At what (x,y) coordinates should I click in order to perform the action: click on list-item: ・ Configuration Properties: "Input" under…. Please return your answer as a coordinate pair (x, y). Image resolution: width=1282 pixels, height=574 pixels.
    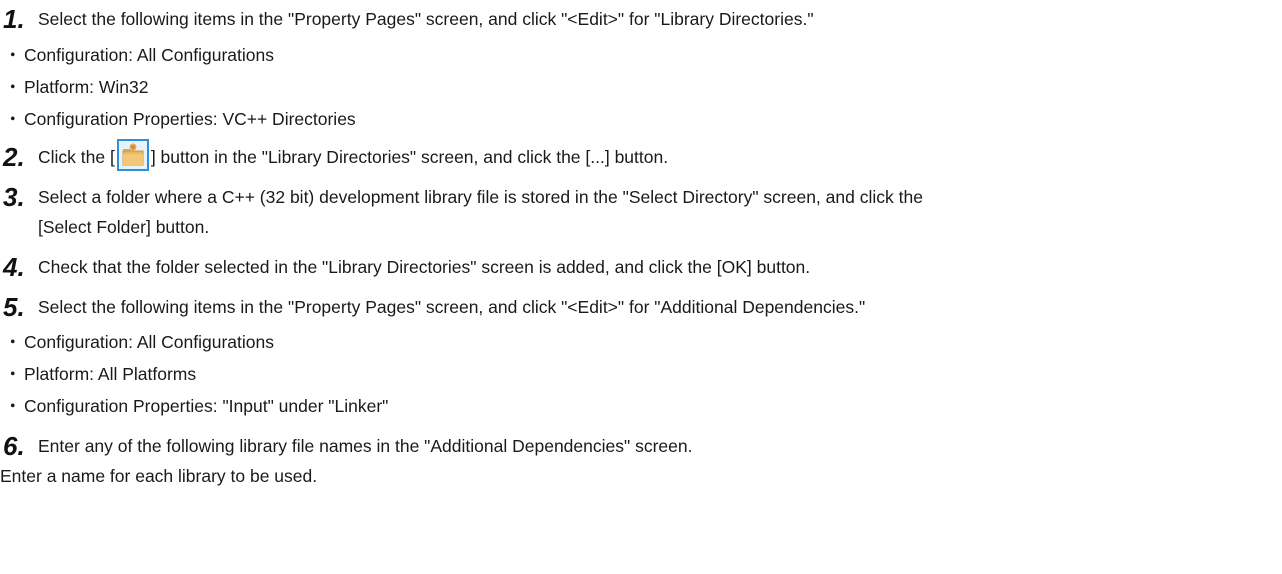
    Looking at the image, I should click on (641, 406).